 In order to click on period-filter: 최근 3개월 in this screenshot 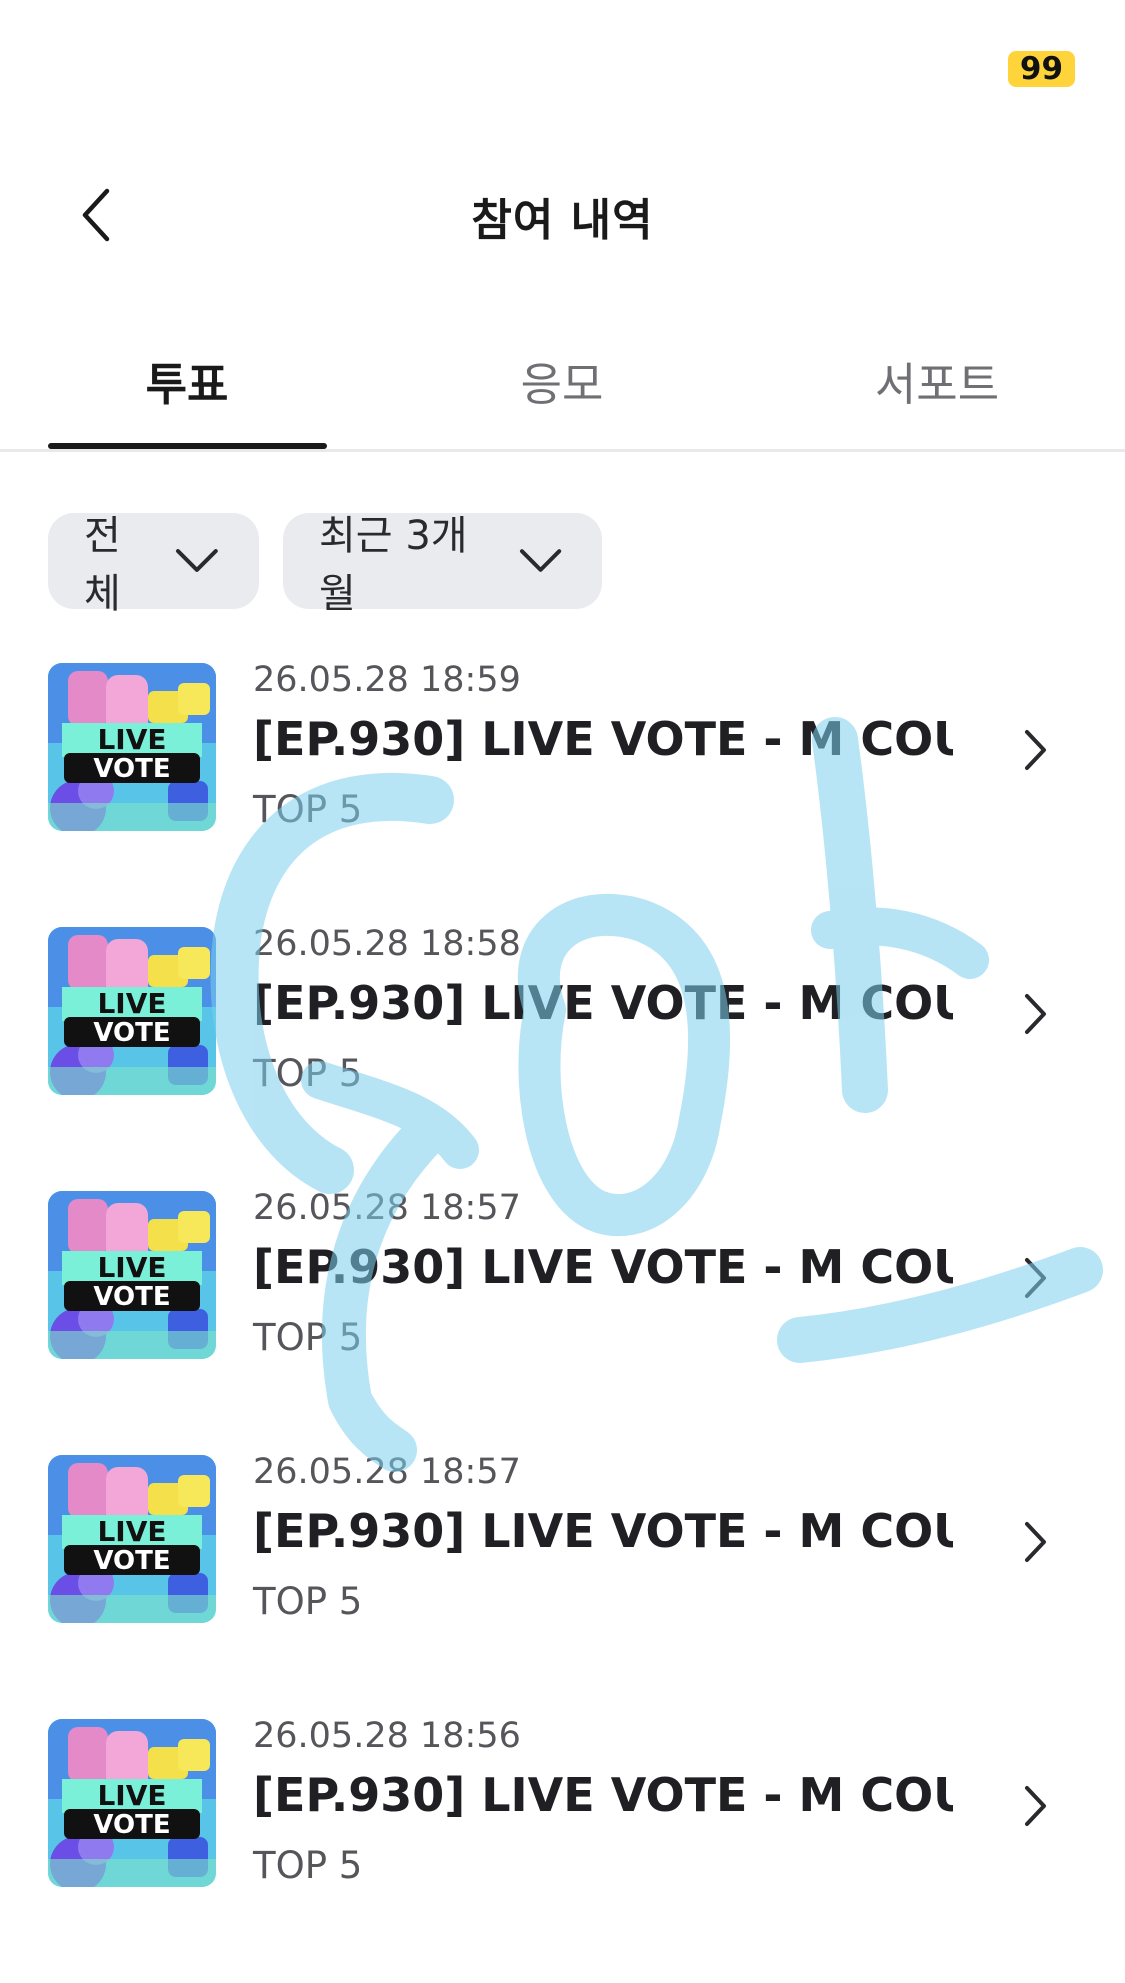, I will do `click(442, 565)`.